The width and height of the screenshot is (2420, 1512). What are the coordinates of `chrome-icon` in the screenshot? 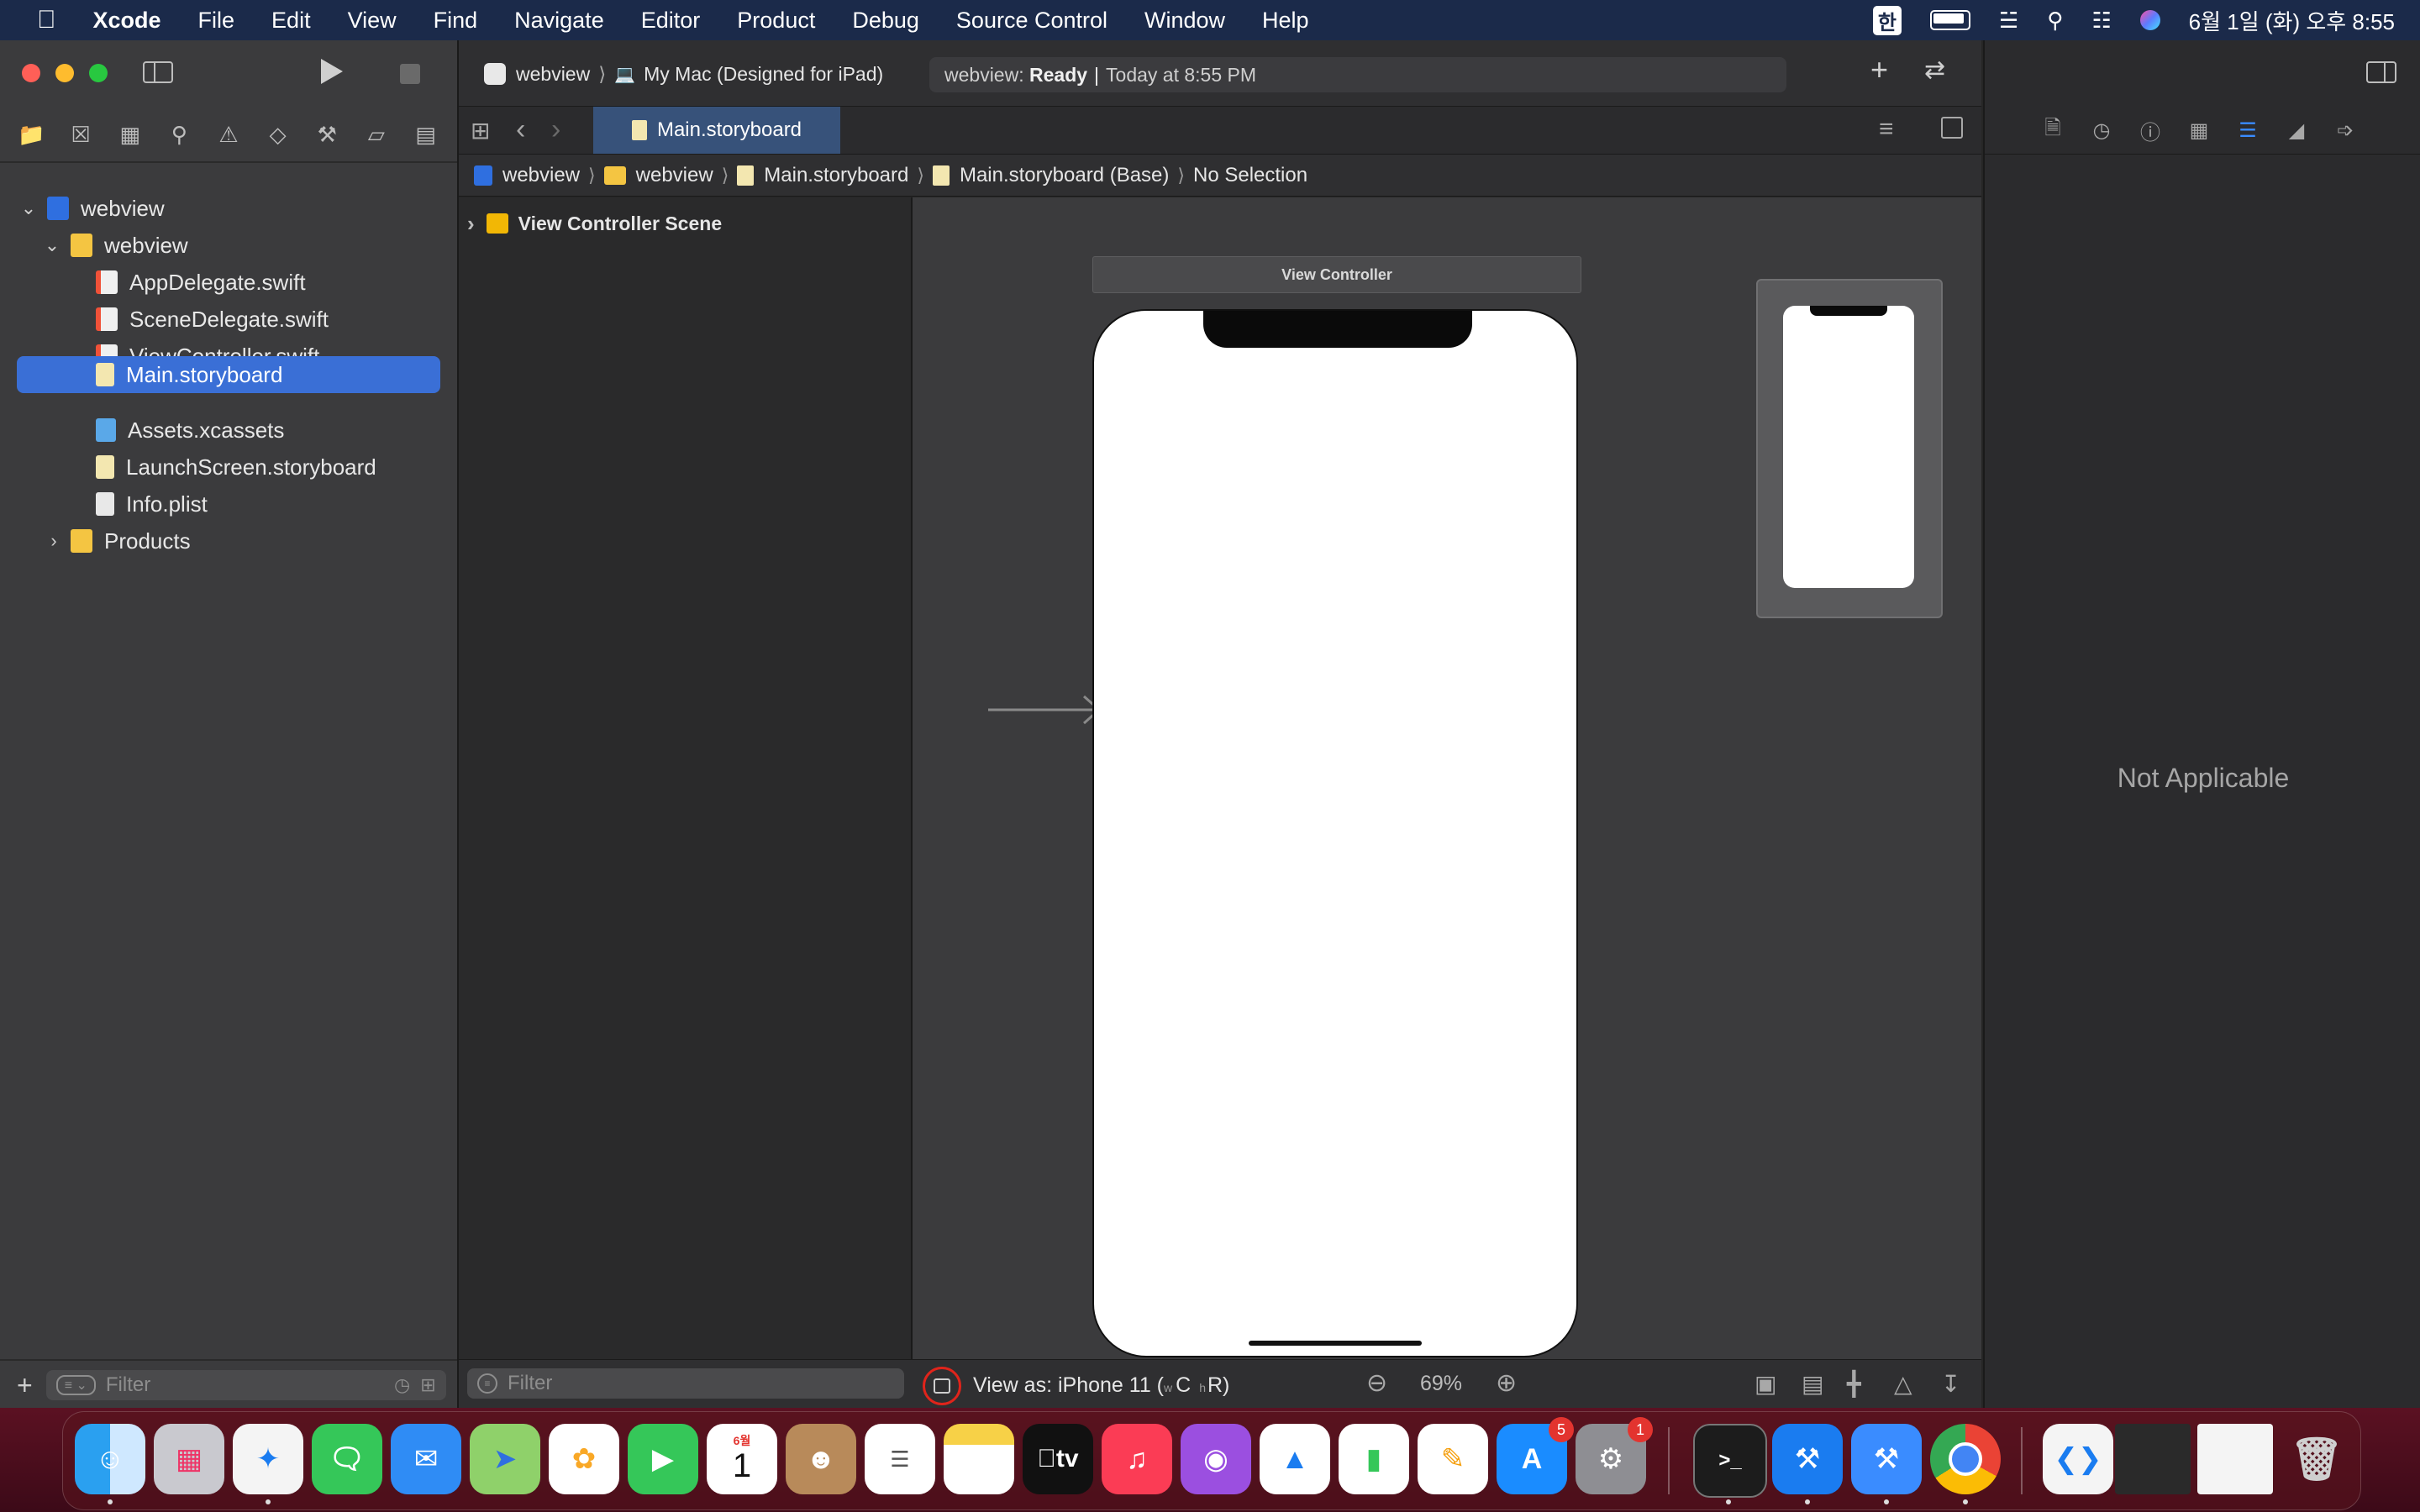 It's located at (1966, 1459).